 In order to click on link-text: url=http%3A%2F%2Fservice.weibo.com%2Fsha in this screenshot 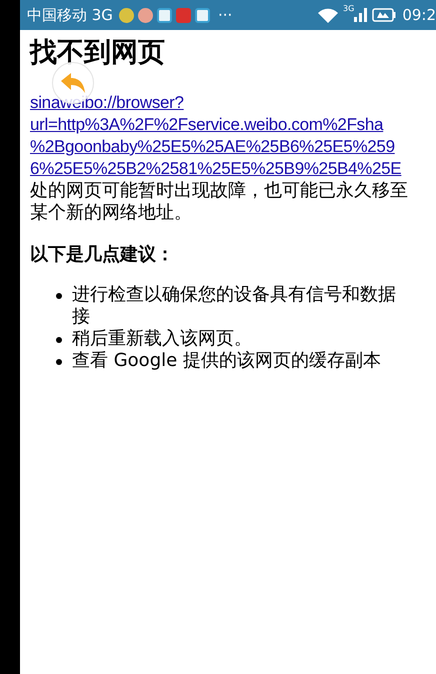, I will do `click(233, 125)`.